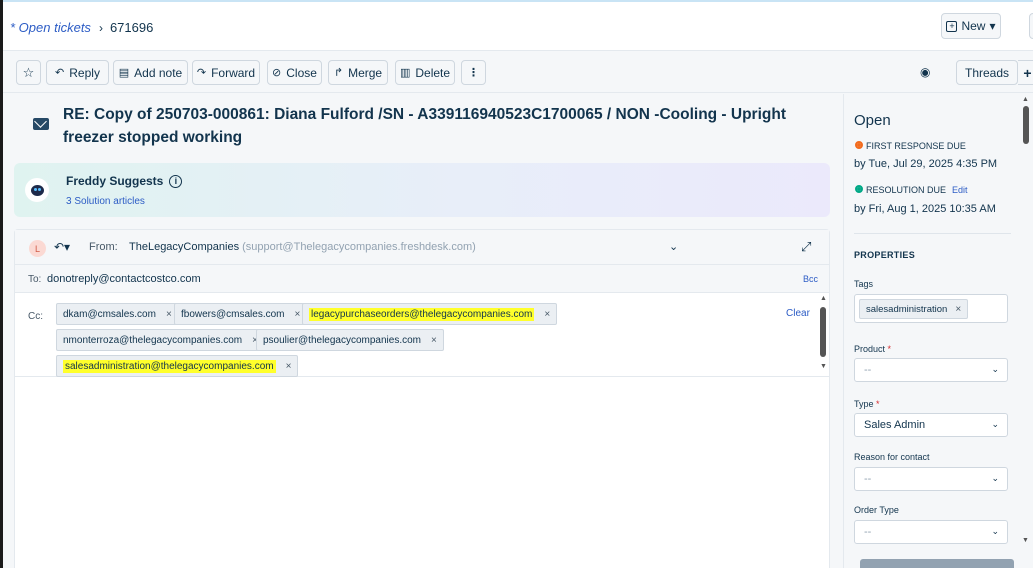 The width and height of the screenshot is (1033, 568). Describe the element at coordinates (971, 26) in the screenshot. I see `new-button: + New ▾` at that location.